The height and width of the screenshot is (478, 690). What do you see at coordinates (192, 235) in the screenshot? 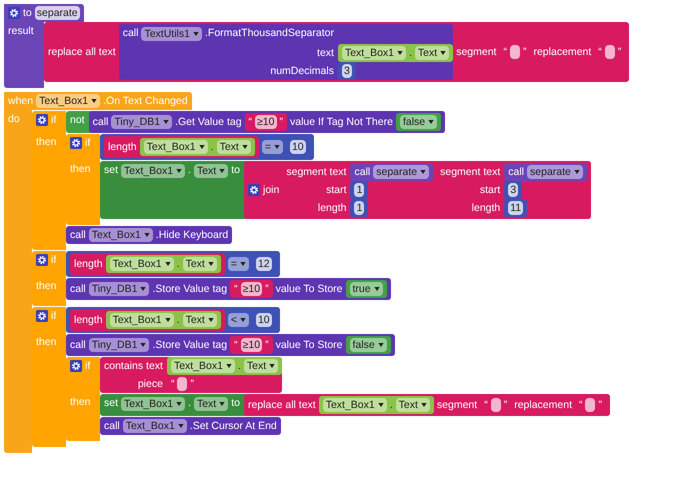
I see `block-label: .Hide Keyboard` at bounding box center [192, 235].